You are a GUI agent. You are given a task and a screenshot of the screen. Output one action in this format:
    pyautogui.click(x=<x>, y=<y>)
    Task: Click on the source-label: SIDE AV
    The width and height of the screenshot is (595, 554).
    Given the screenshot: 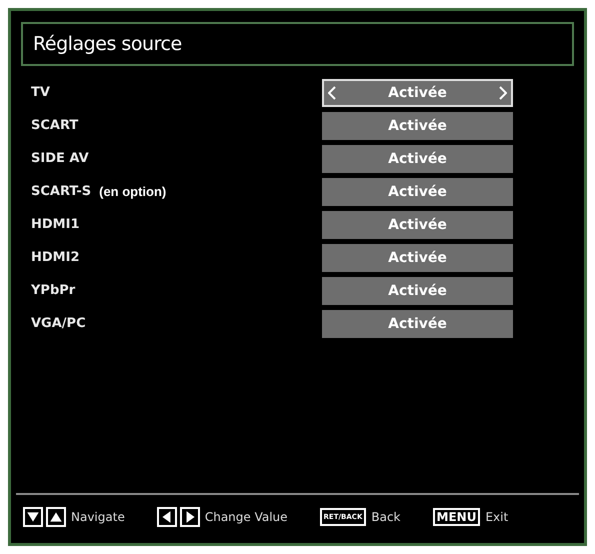 What is the action you would take?
    pyautogui.click(x=60, y=159)
    